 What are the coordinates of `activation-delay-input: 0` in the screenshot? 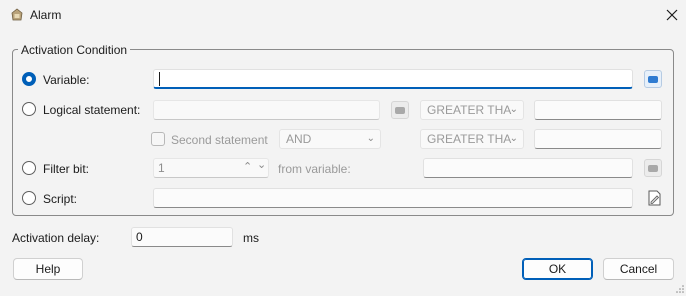 It's located at (182, 237).